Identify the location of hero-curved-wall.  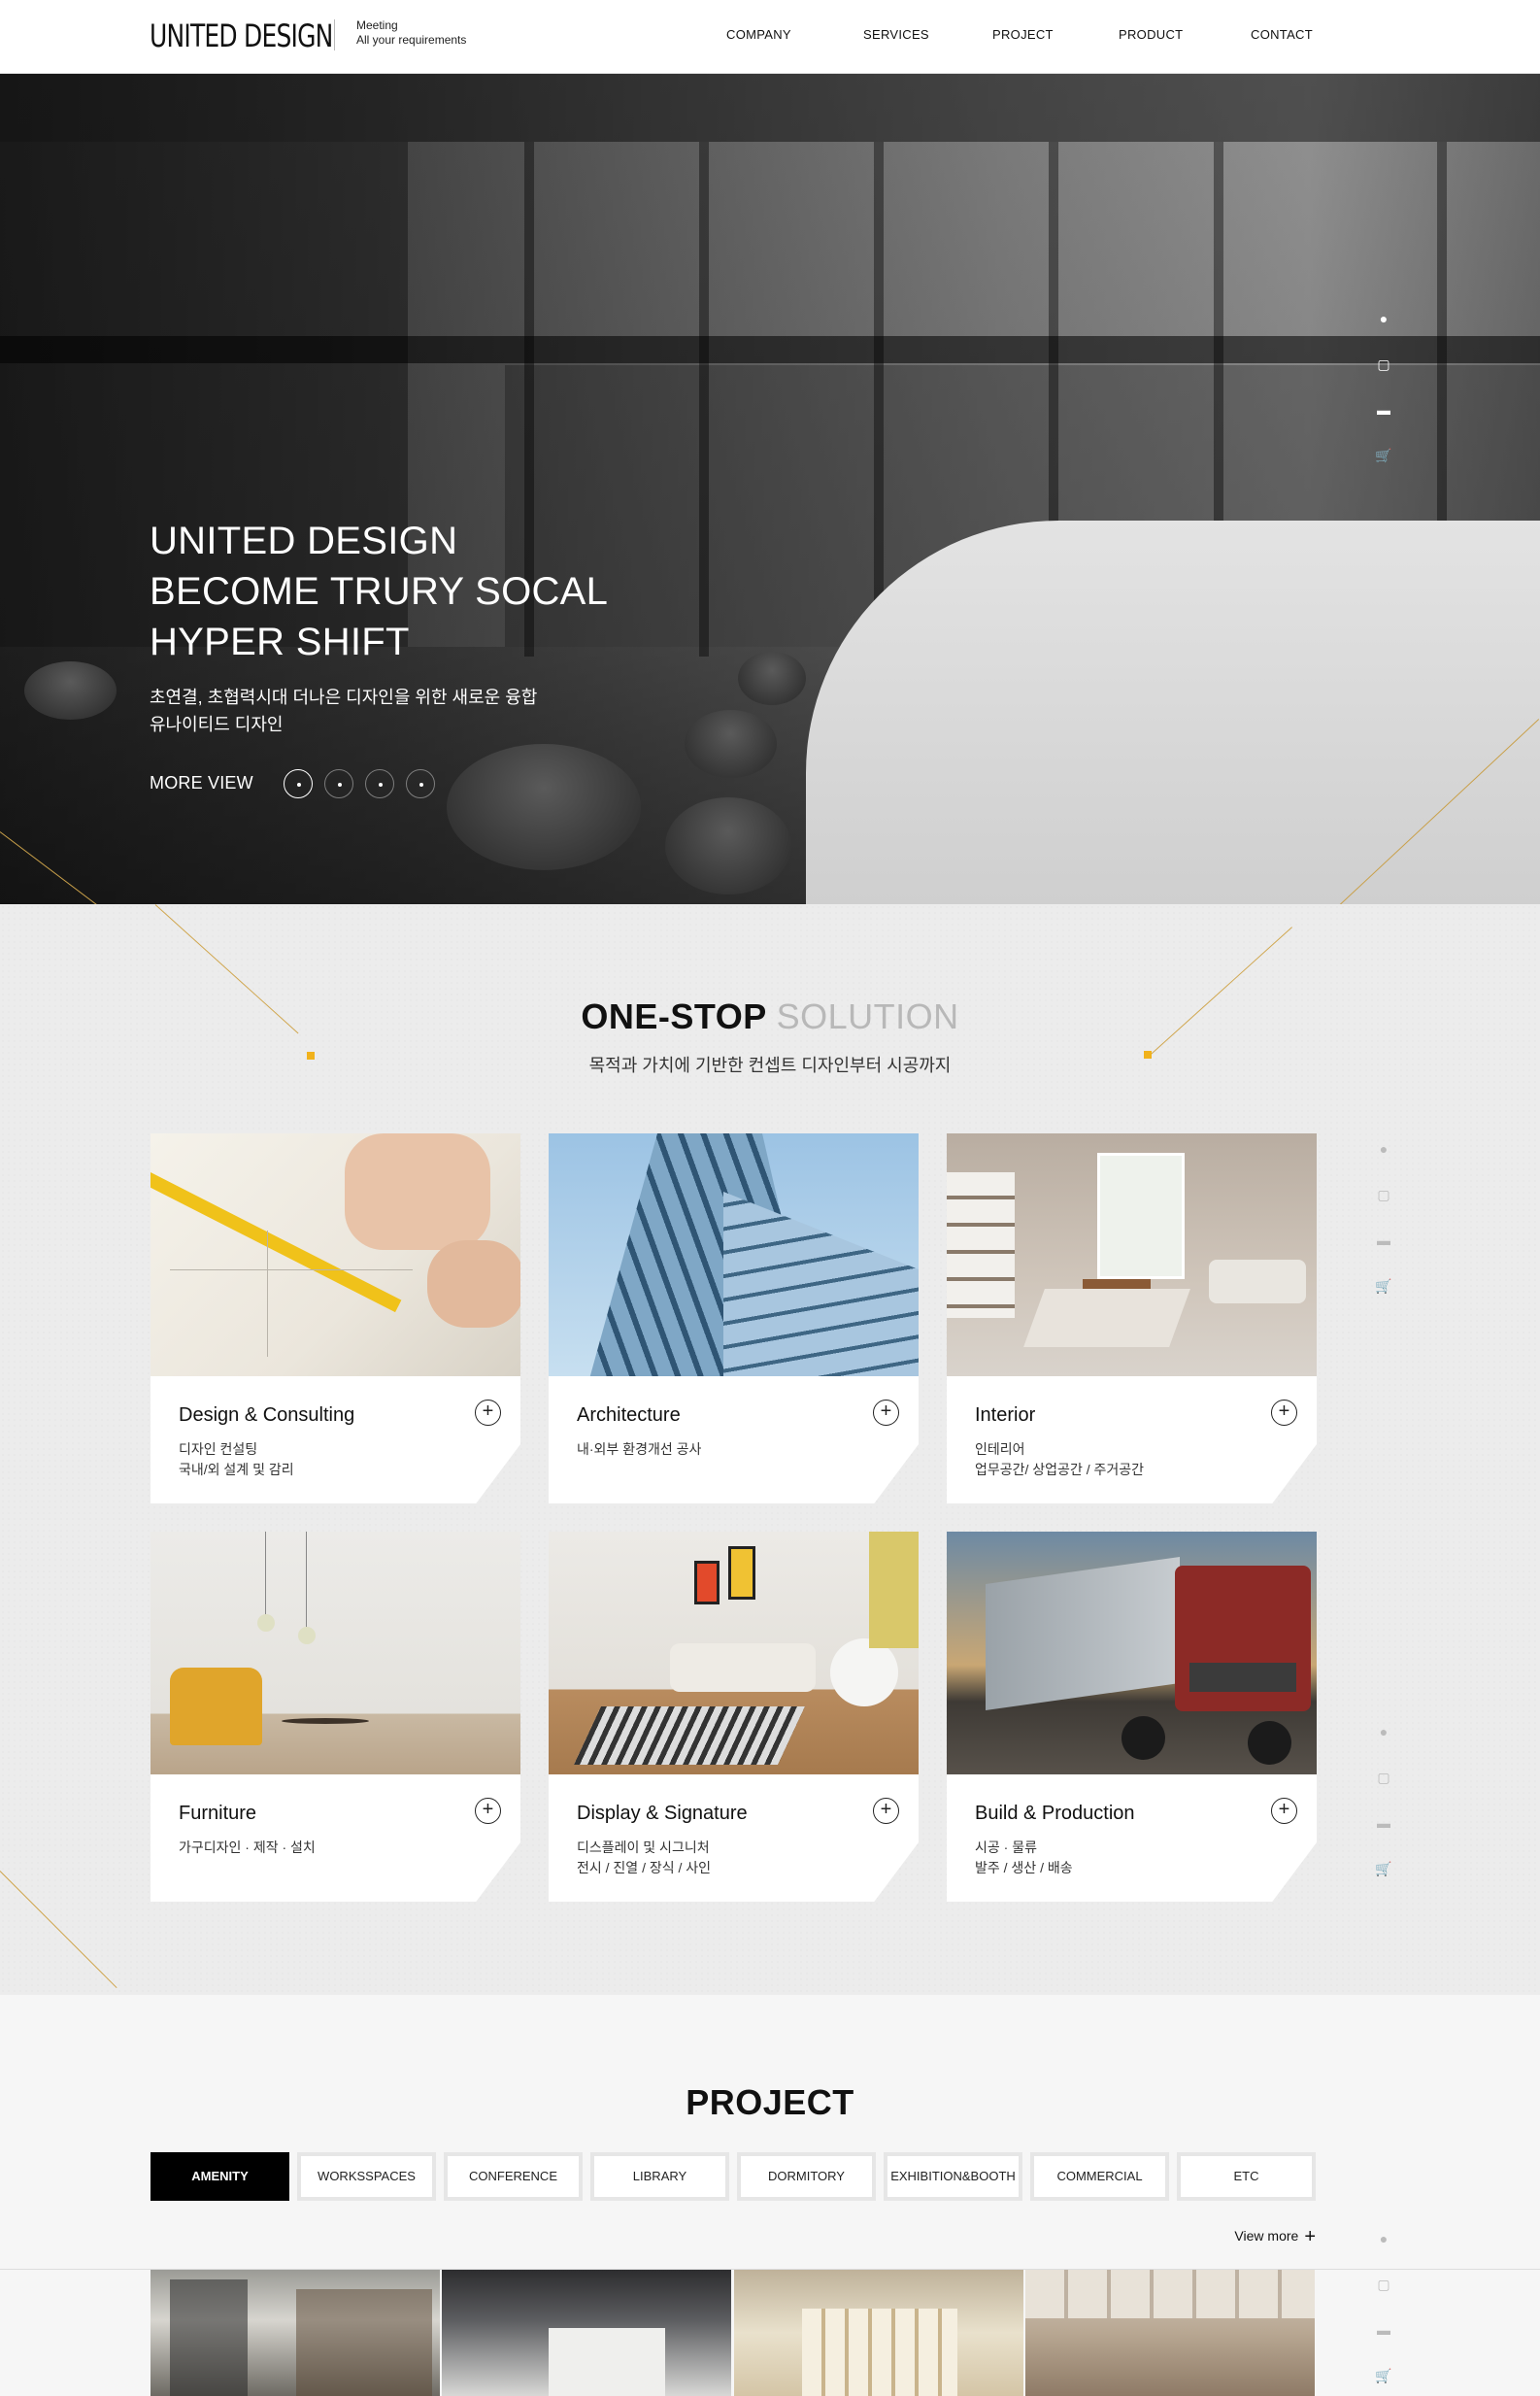
(1173, 712).